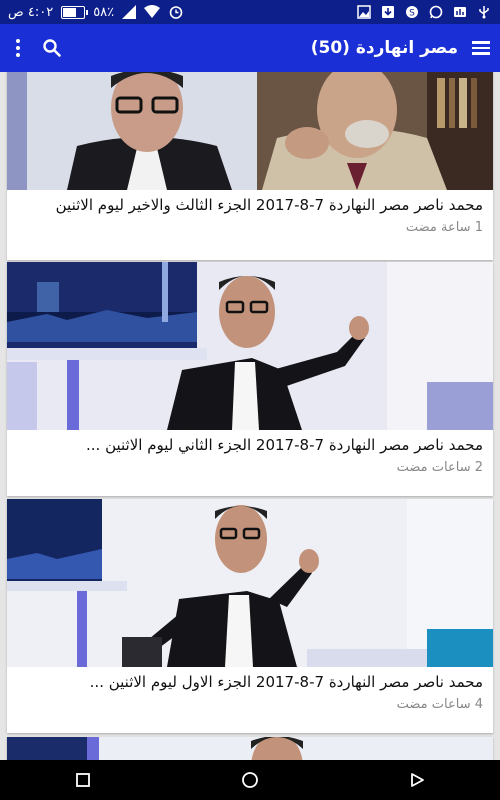 The width and height of the screenshot is (500, 800). Describe the element at coordinates (250, 12) in the screenshot. I see `status-bar: ٤:٠٢ ص ٥٨٪ S` at that location.